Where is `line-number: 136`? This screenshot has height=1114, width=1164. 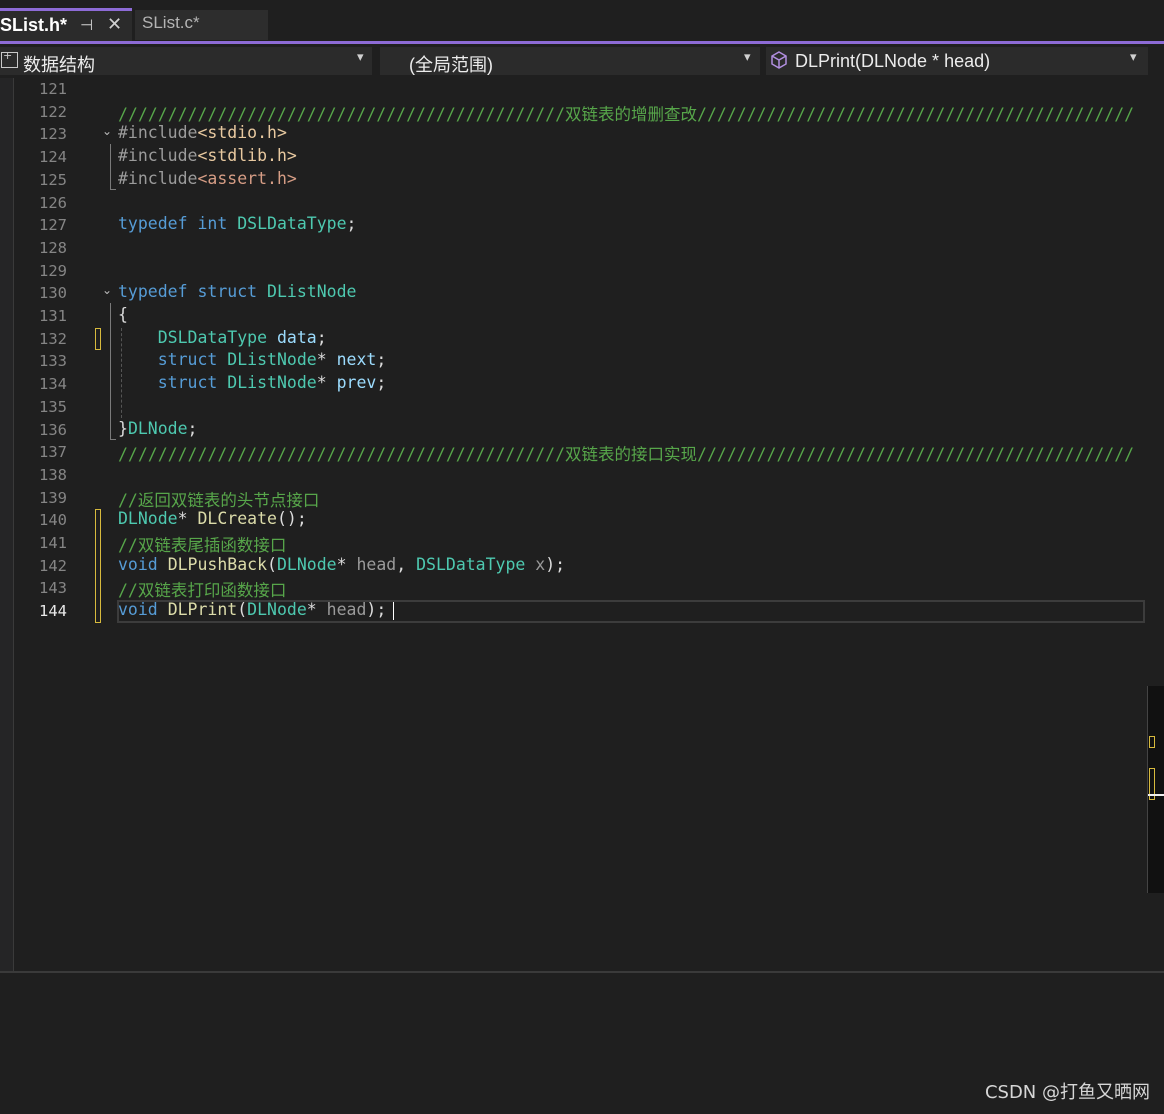
line-number: 136 is located at coordinates (53, 429).